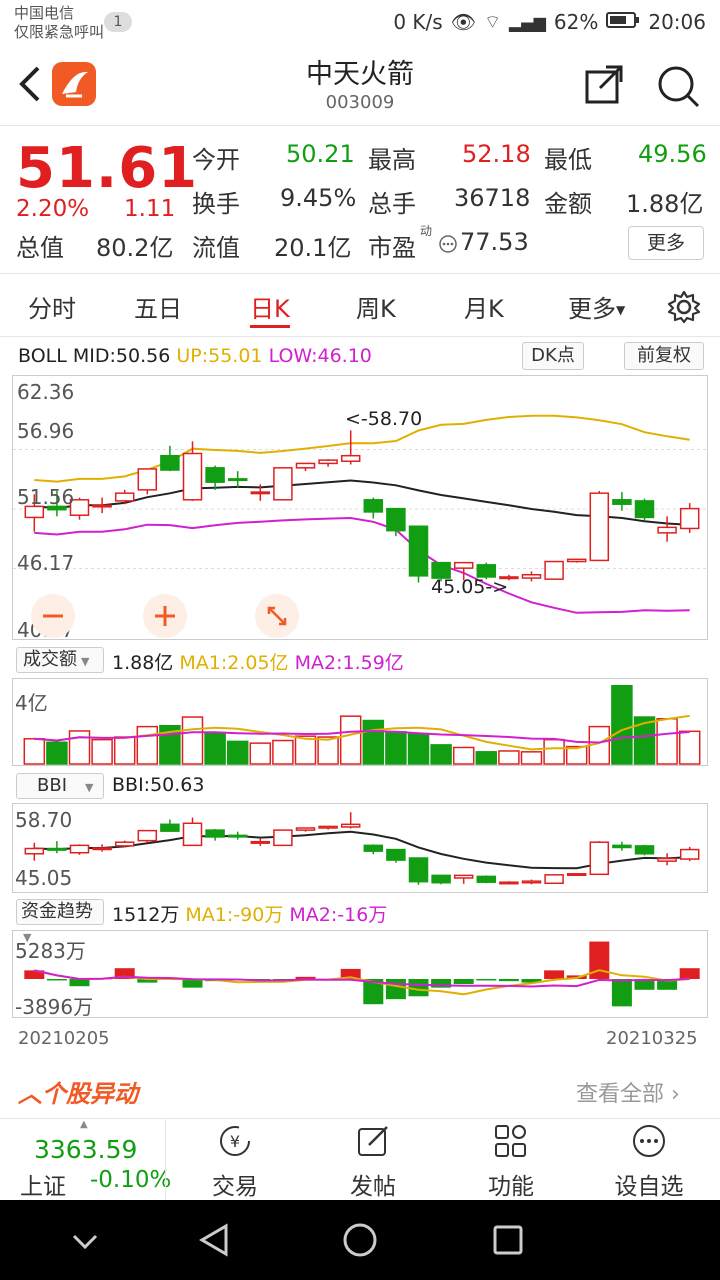 The height and width of the screenshot is (1280, 720). What do you see at coordinates (165, 616) in the screenshot?
I see `zoom-in-button` at bounding box center [165, 616].